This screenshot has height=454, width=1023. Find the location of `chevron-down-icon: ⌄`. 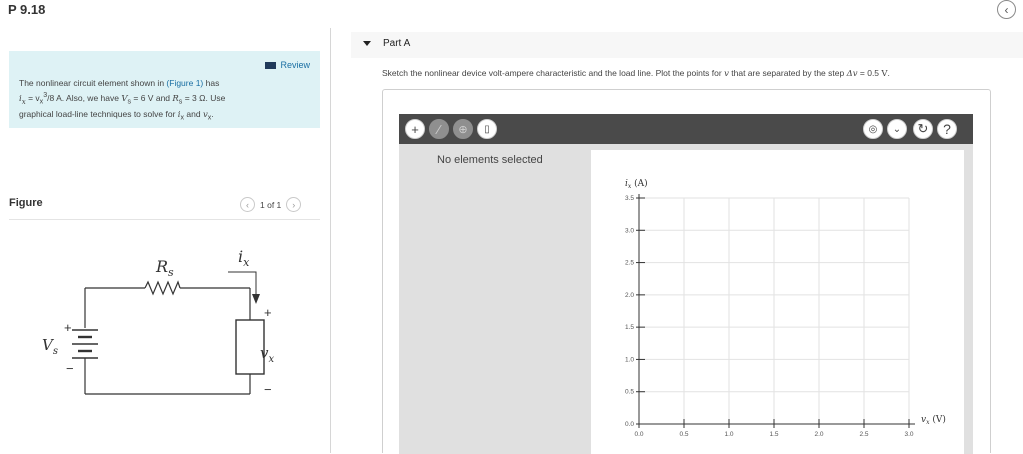

chevron-down-icon: ⌄ is located at coordinates (897, 129).